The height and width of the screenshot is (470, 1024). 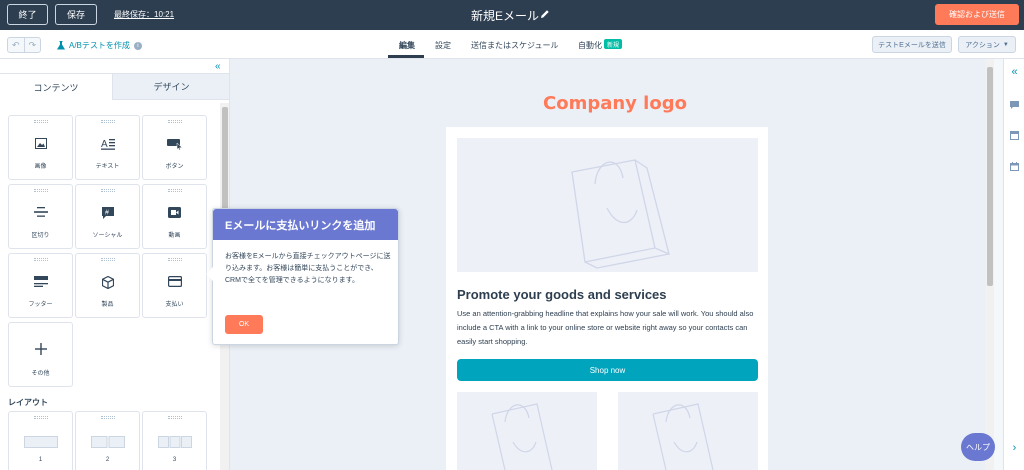 What do you see at coordinates (218, 66) in the screenshot?
I see `collapse-panel-icon: «` at bounding box center [218, 66].